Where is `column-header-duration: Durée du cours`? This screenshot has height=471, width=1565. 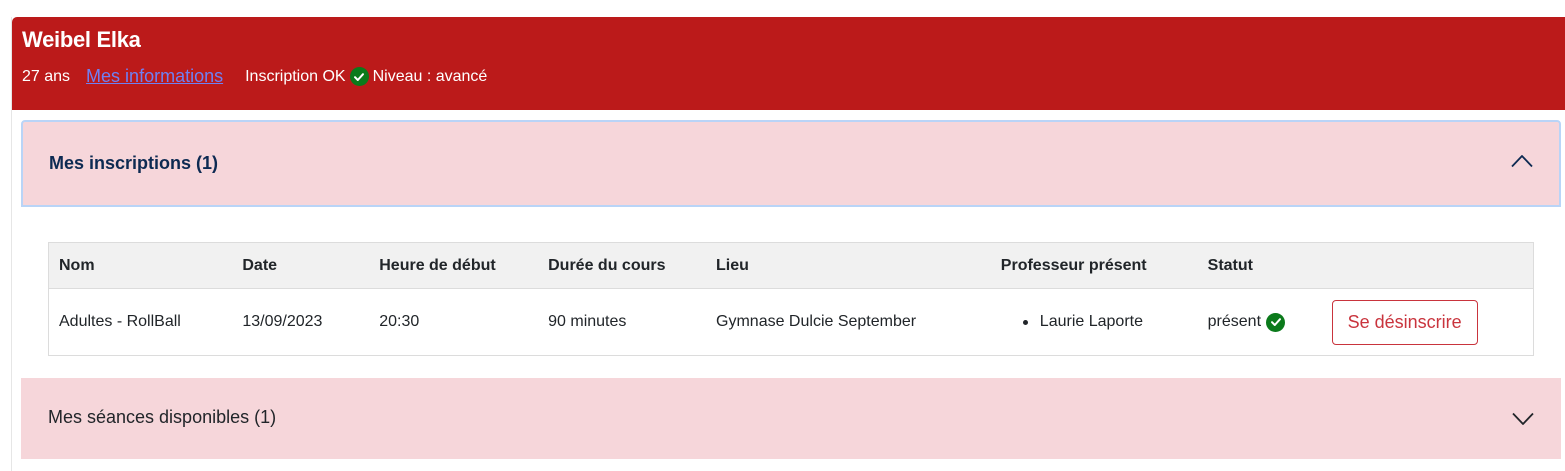 column-header-duration: Durée du cours is located at coordinates (622, 265).